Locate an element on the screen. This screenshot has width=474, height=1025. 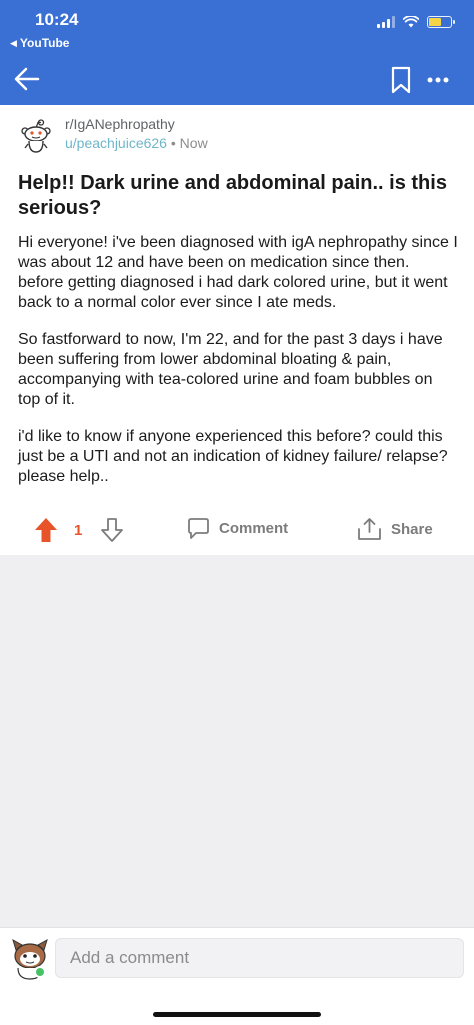
back-to-app: ◀ YouTube is located at coordinates (39, 43).